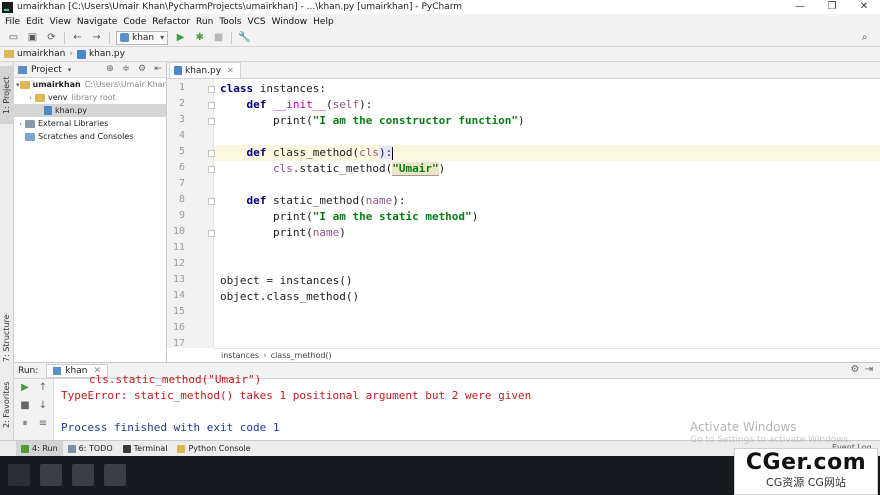 Image resolution: width=880 pixels, height=495 pixels. What do you see at coordinates (110, 69) in the screenshot?
I see `locate-file-icon: ⊕` at bounding box center [110, 69].